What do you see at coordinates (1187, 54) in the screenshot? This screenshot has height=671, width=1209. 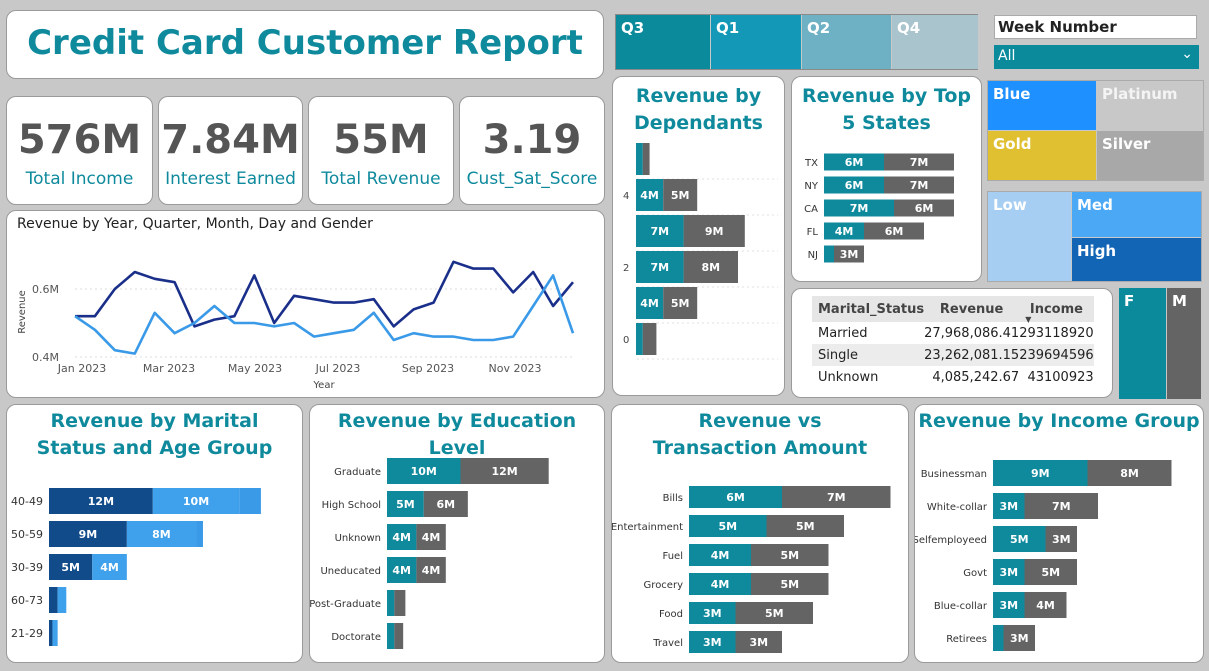 I see `chevron-down-icon: ⌄` at bounding box center [1187, 54].